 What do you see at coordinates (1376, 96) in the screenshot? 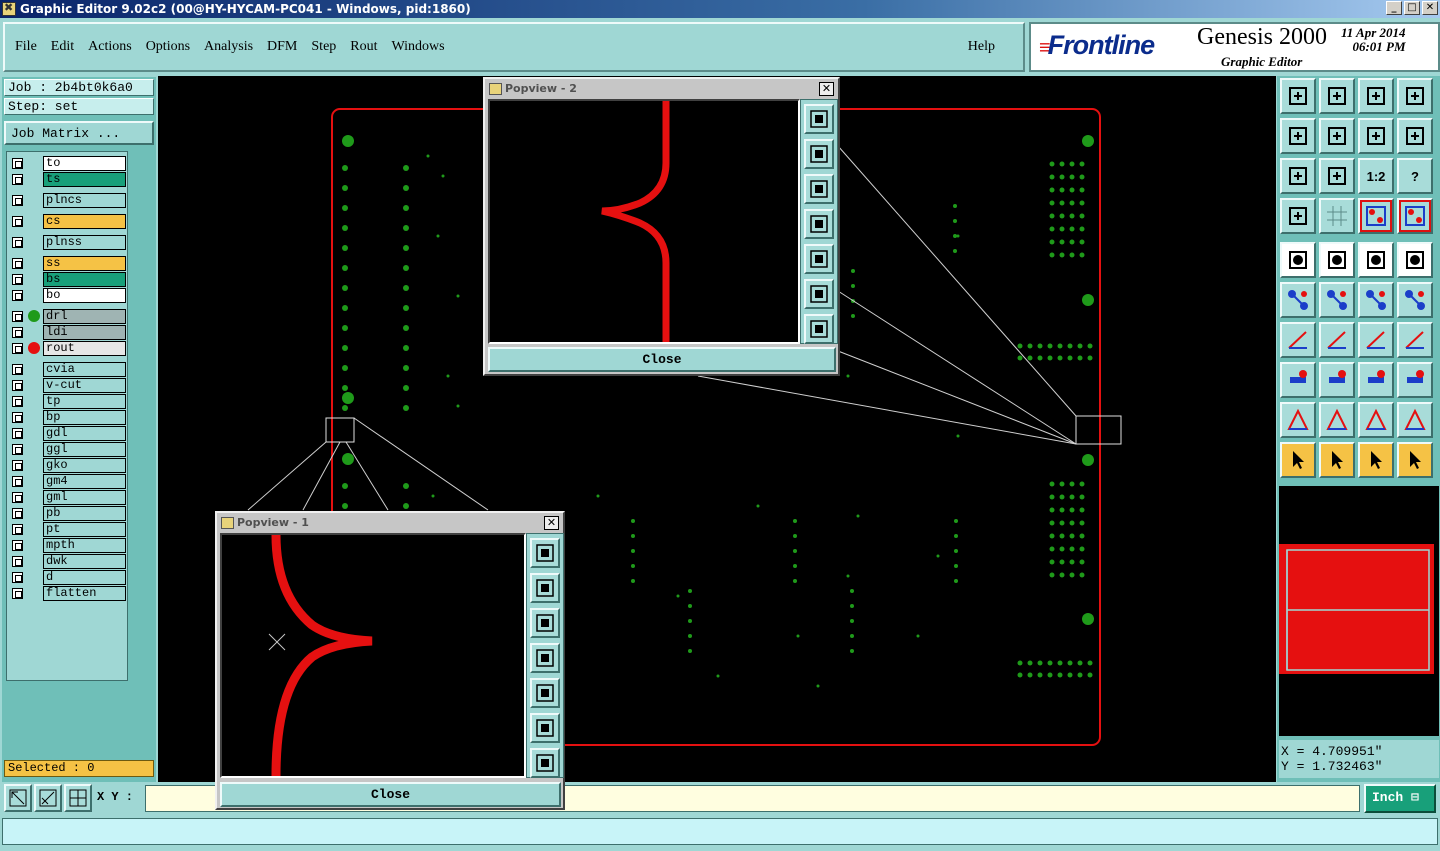
I see `tool-house-button` at bounding box center [1376, 96].